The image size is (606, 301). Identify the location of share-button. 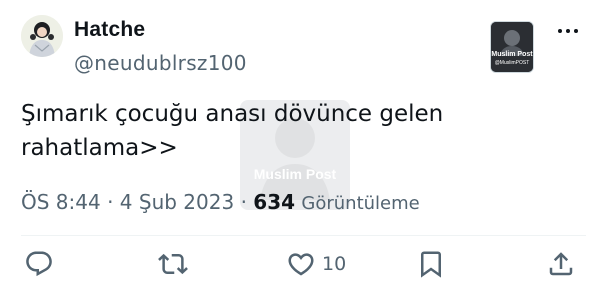
(561, 264).